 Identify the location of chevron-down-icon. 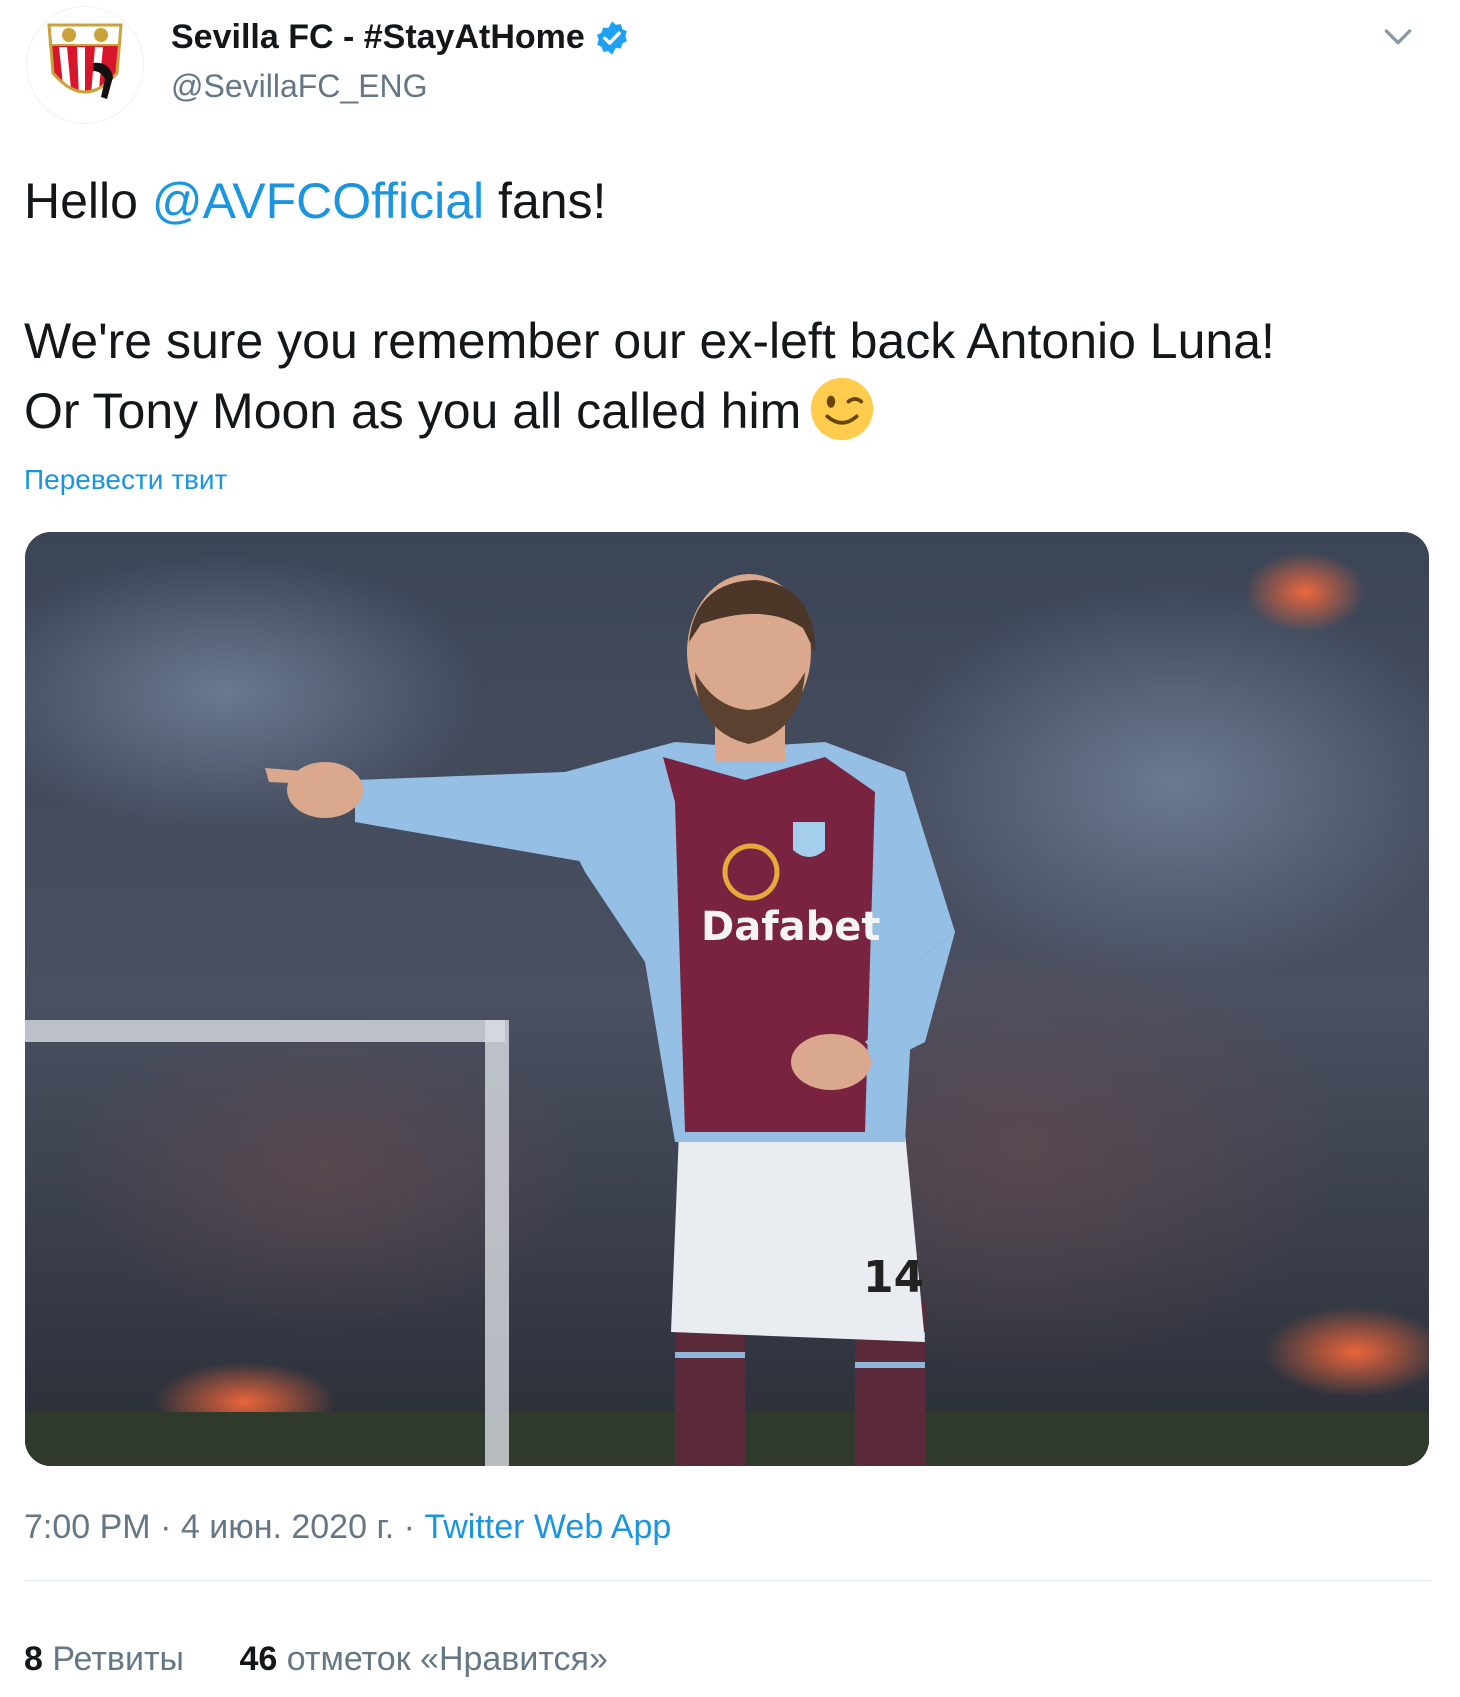
(1398, 36).